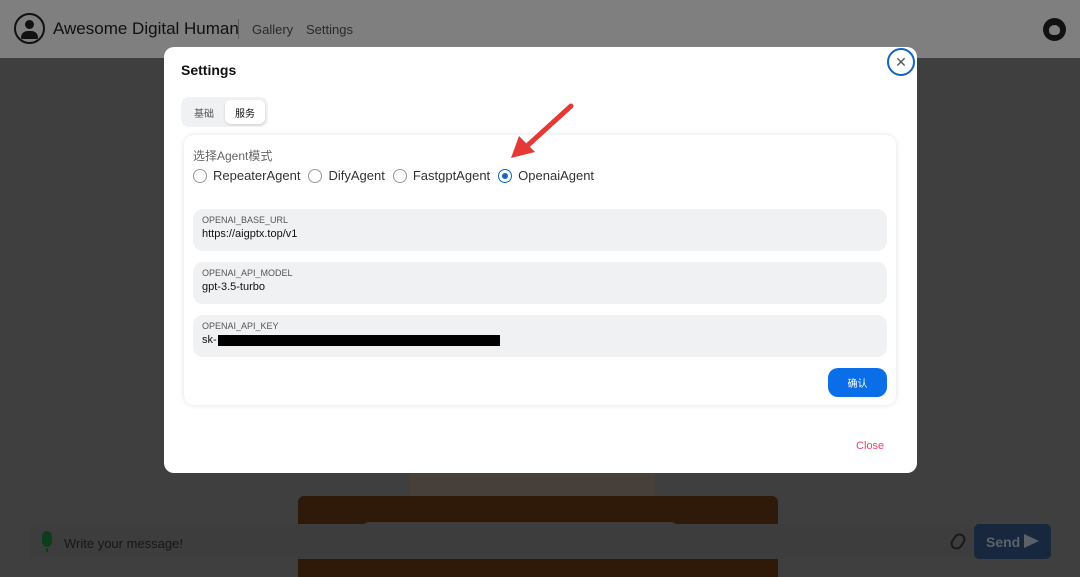 The height and width of the screenshot is (577, 1080). I want to click on redaction-bar, so click(358, 340).